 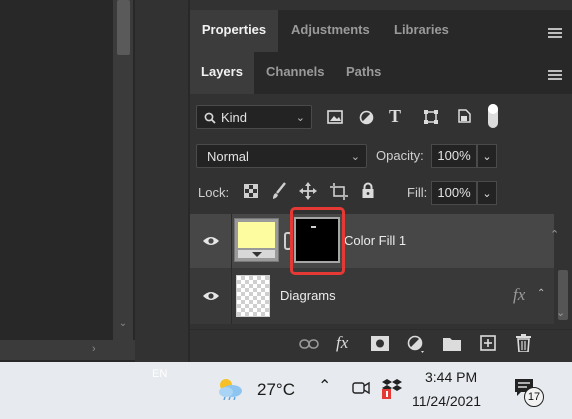 What do you see at coordinates (276, 390) in the screenshot?
I see `weather-temperature: 27°C` at bounding box center [276, 390].